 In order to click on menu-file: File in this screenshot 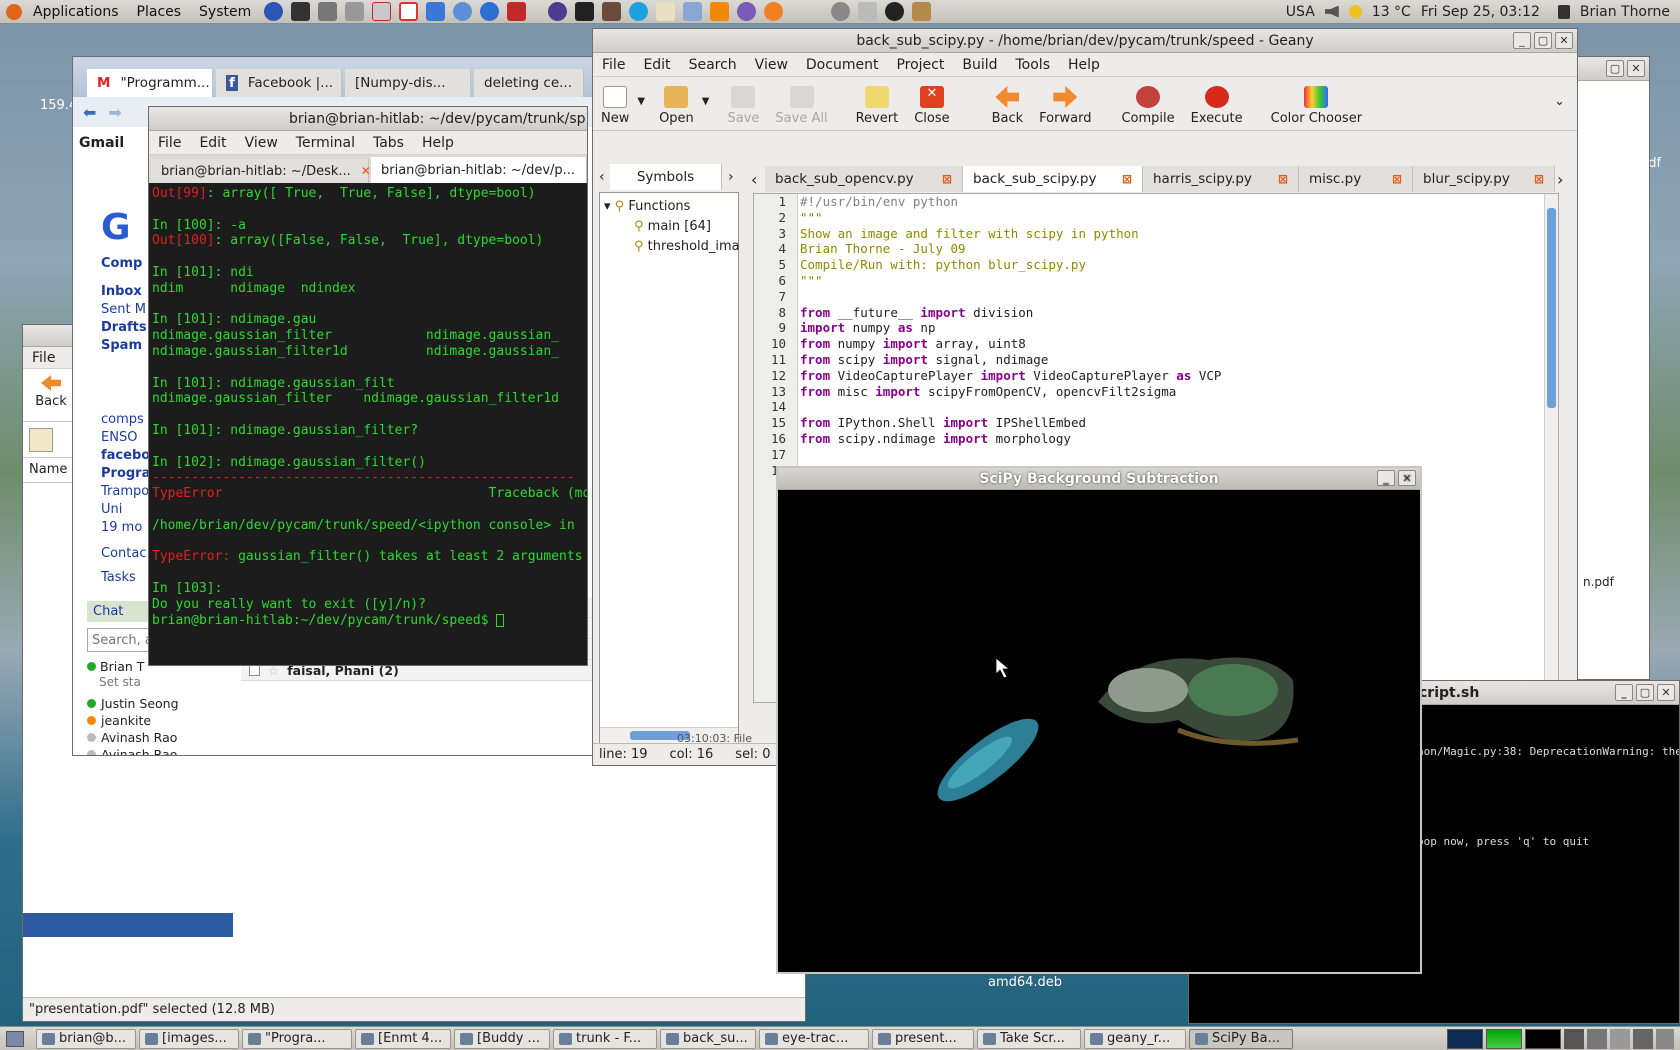, I will do `click(43, 358)`.